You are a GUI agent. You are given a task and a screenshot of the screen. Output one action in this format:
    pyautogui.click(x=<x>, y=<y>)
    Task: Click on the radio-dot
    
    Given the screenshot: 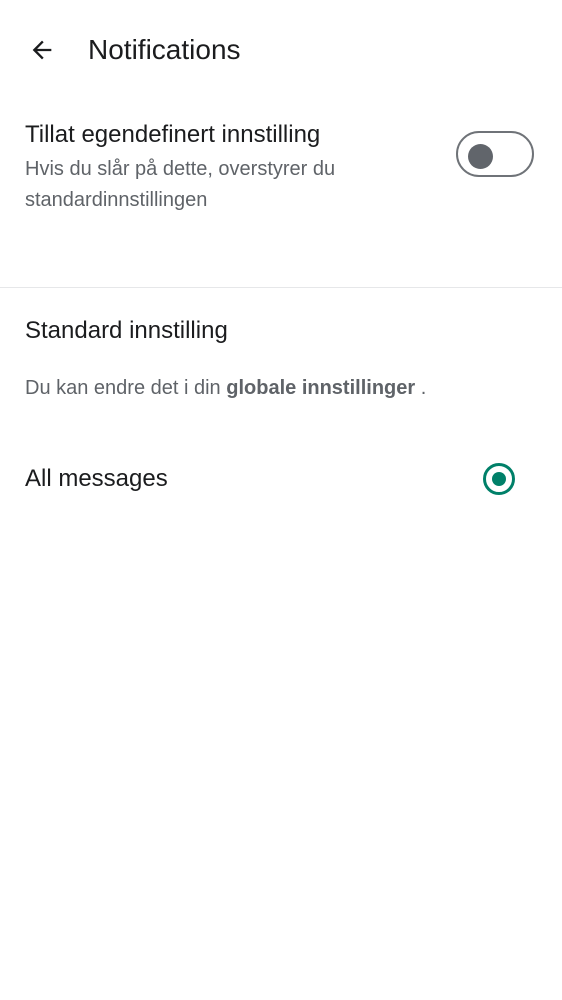 What is the action you would take?
    pyautogui.click(x=499, y=479)
    